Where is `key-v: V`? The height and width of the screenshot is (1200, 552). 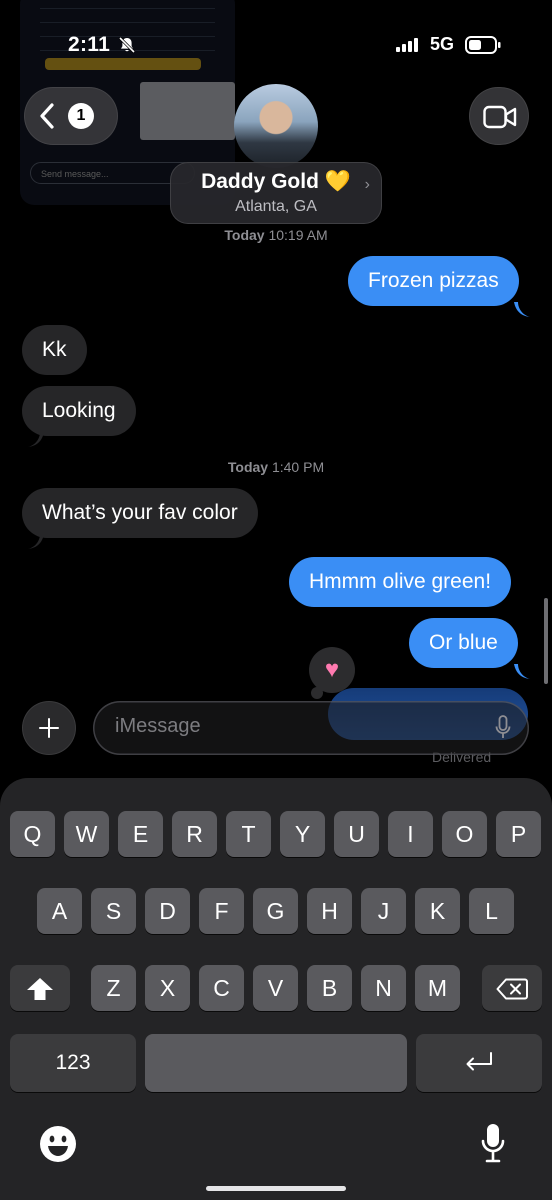
key-v: V is located at coordinates (275, 988).